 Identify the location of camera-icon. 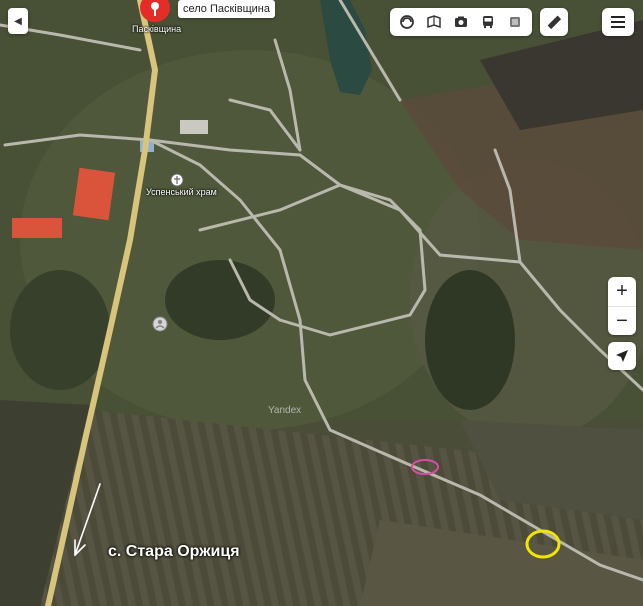
(461, 22).